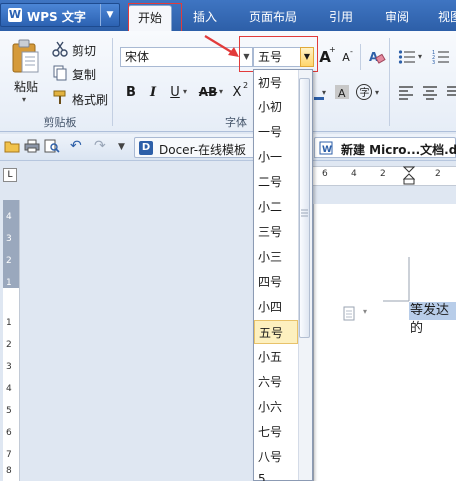 Image resolution: width=456 pixels, height=481 pixels. I want to click on tab-insert: 插入, so click(205, 18).